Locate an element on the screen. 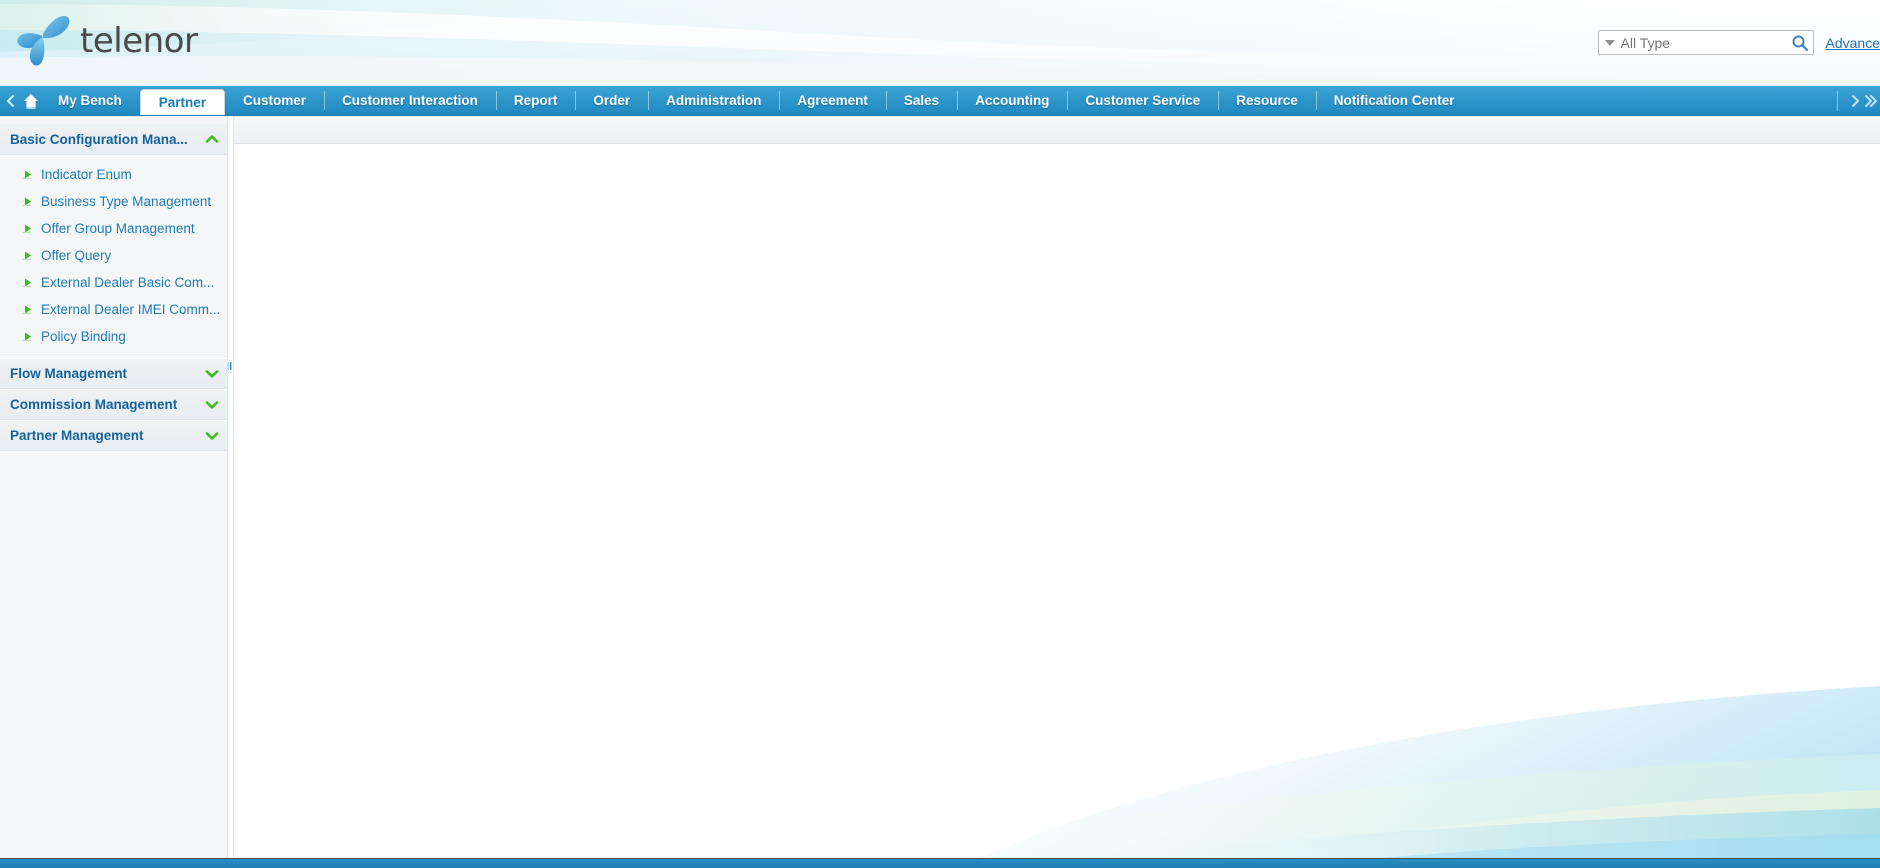 This screenshot has width=1880, height=868. brand-name: telenor is located at coordinates (139, 41).